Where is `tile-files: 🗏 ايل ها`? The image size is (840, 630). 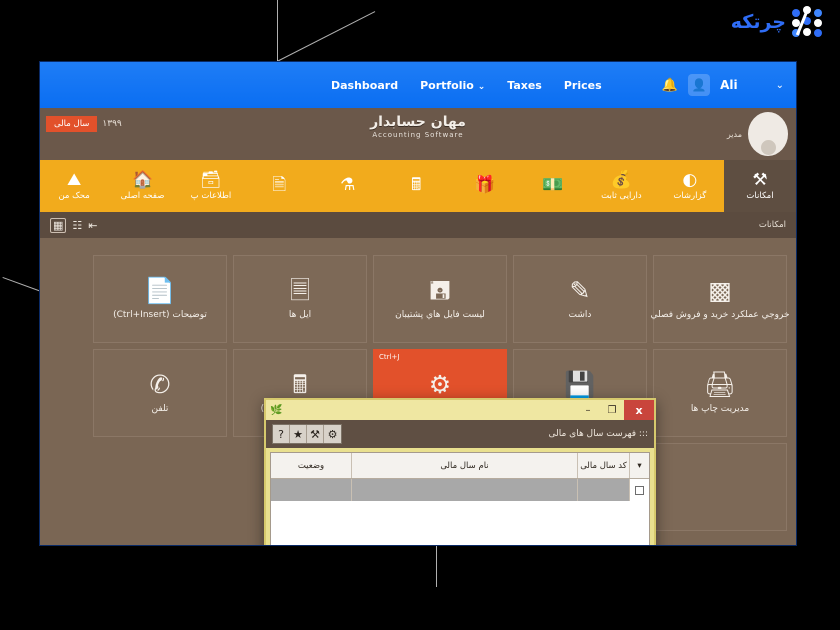 tile-files: 🗏 ايل ها is located at coordinates (300, 299).